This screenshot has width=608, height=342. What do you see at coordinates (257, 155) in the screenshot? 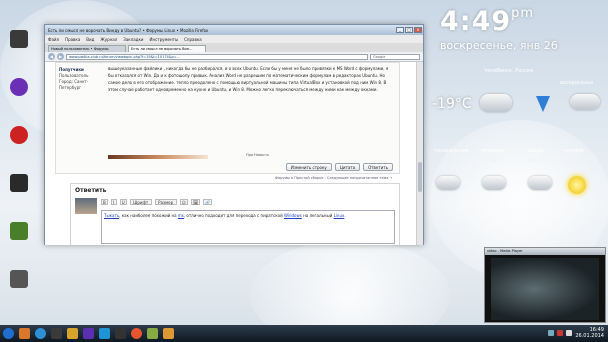
I see `signature-link: Про Новость` at bounding box center [257, 155].